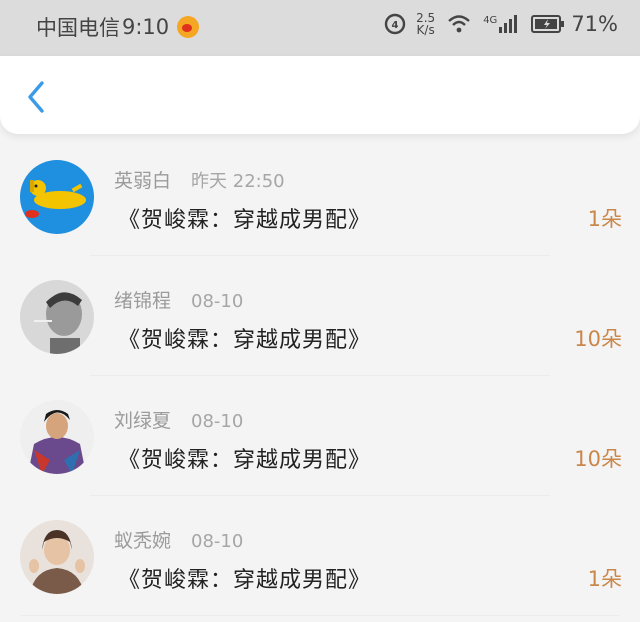  What do you see at coordinates (320, 95) in the screenshot?
I see `nav-bar` at bounding box center [320, 95].